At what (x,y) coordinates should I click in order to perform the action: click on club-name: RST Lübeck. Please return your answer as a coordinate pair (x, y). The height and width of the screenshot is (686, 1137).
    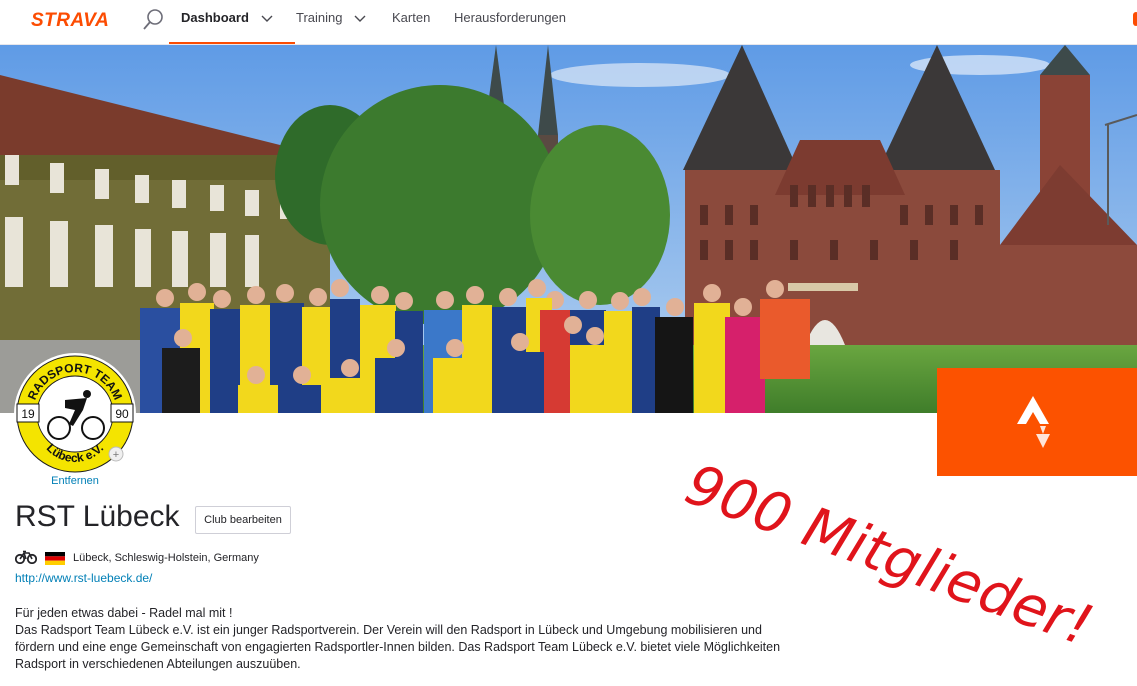
    Looking at the image, I should click on (97, 516).